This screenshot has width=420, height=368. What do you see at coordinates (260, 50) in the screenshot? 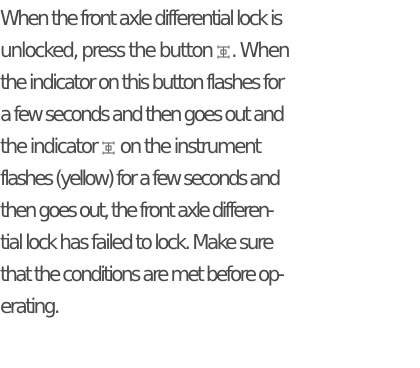
I see `text-fragment: . When` at bounding box center [260, 50].